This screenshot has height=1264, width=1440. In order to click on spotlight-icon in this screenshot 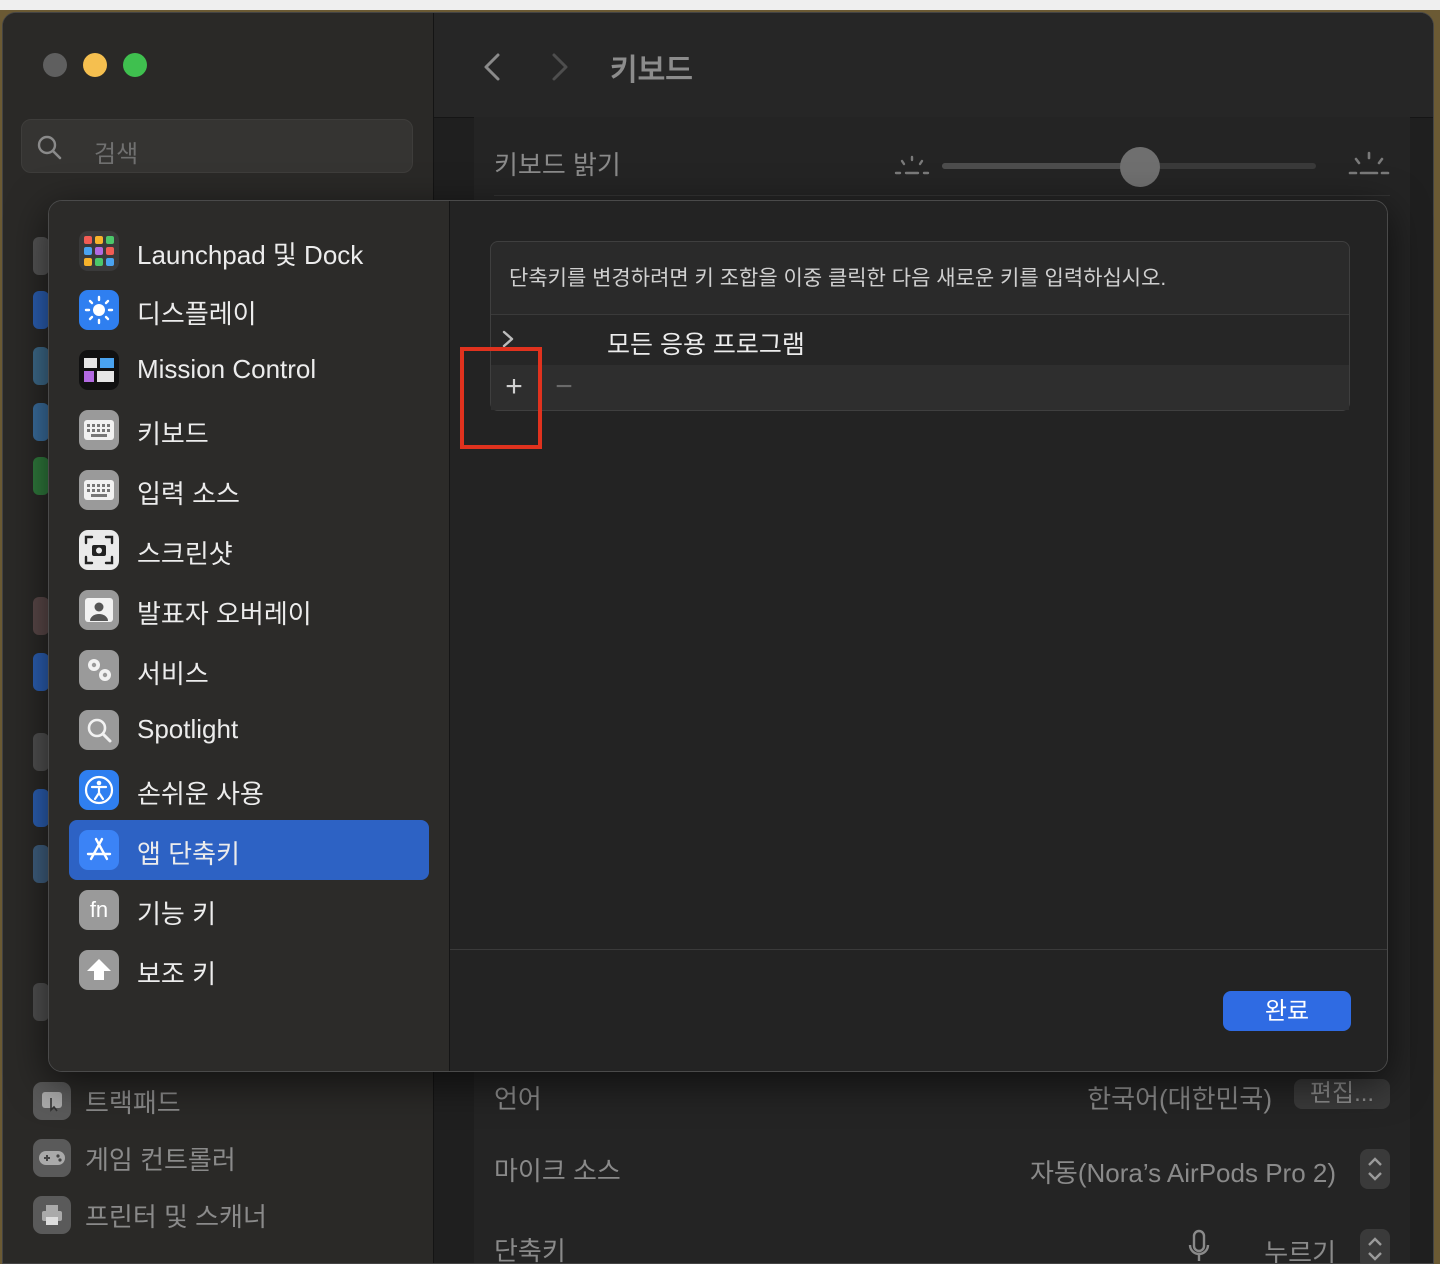, I will do `click(99, 730)`.